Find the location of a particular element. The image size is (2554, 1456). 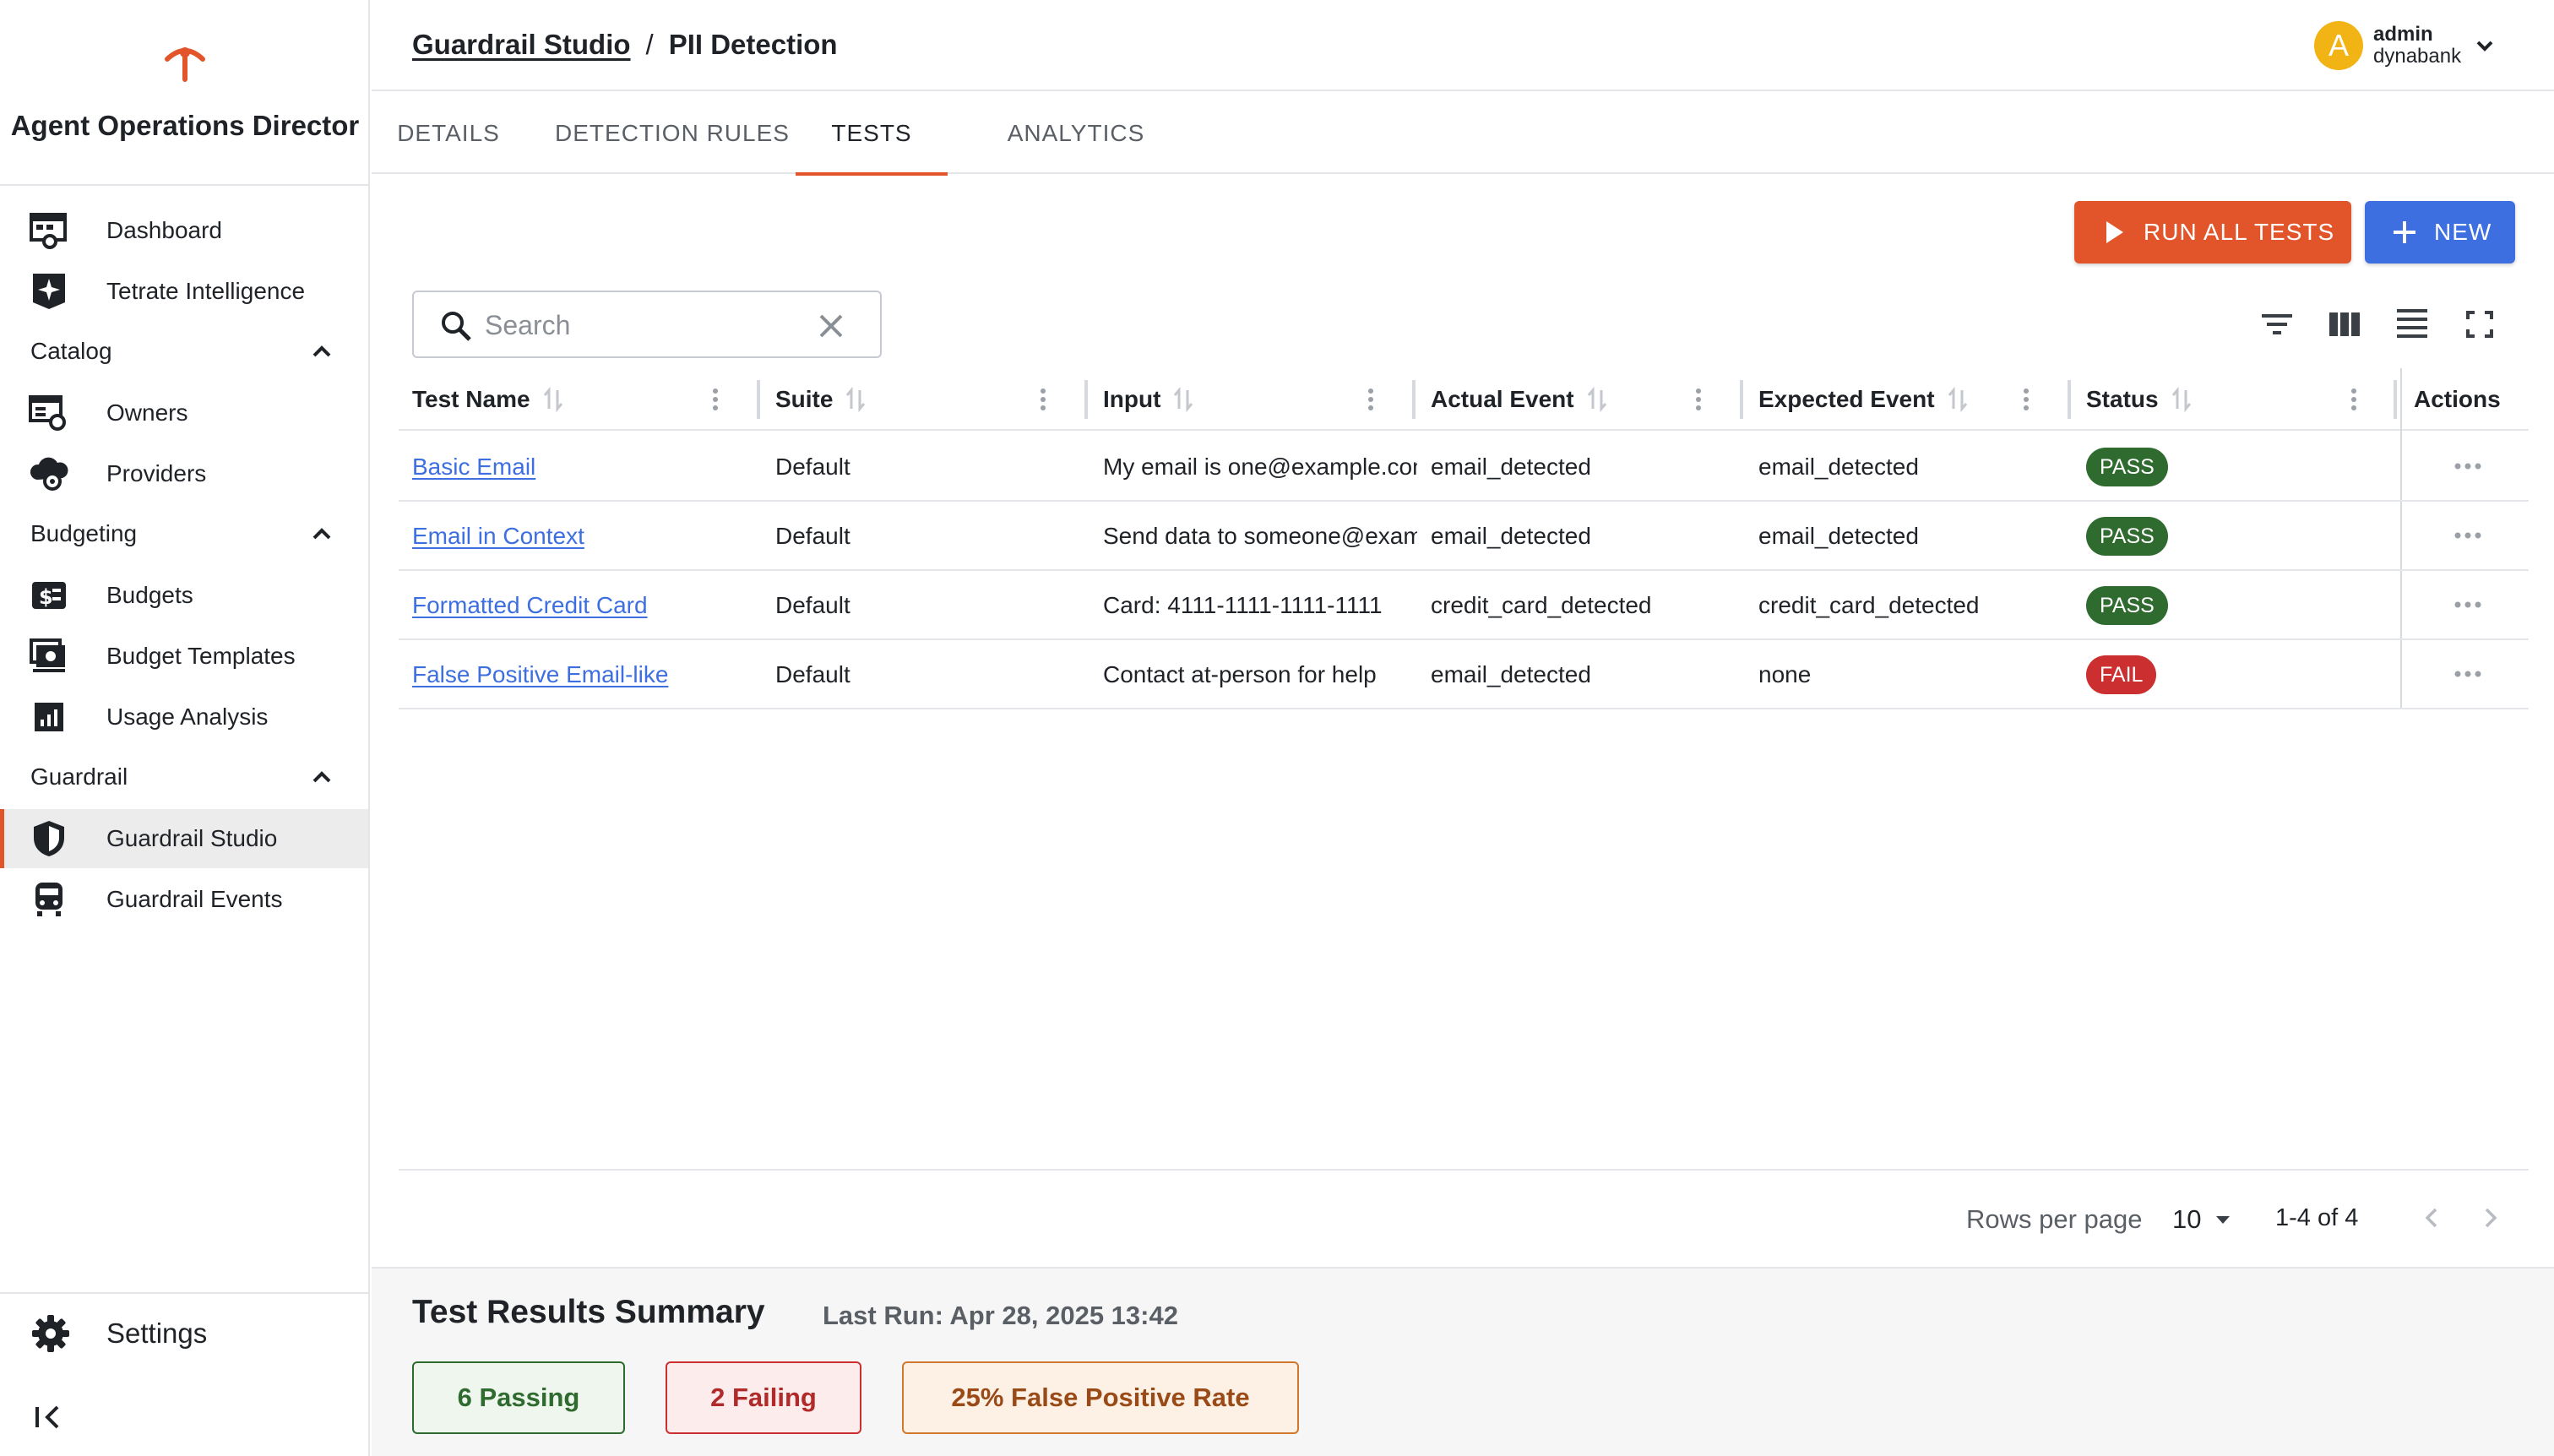

run-all-tests-label: RUN ALL TESTS is located at coordinates (2239, 232).